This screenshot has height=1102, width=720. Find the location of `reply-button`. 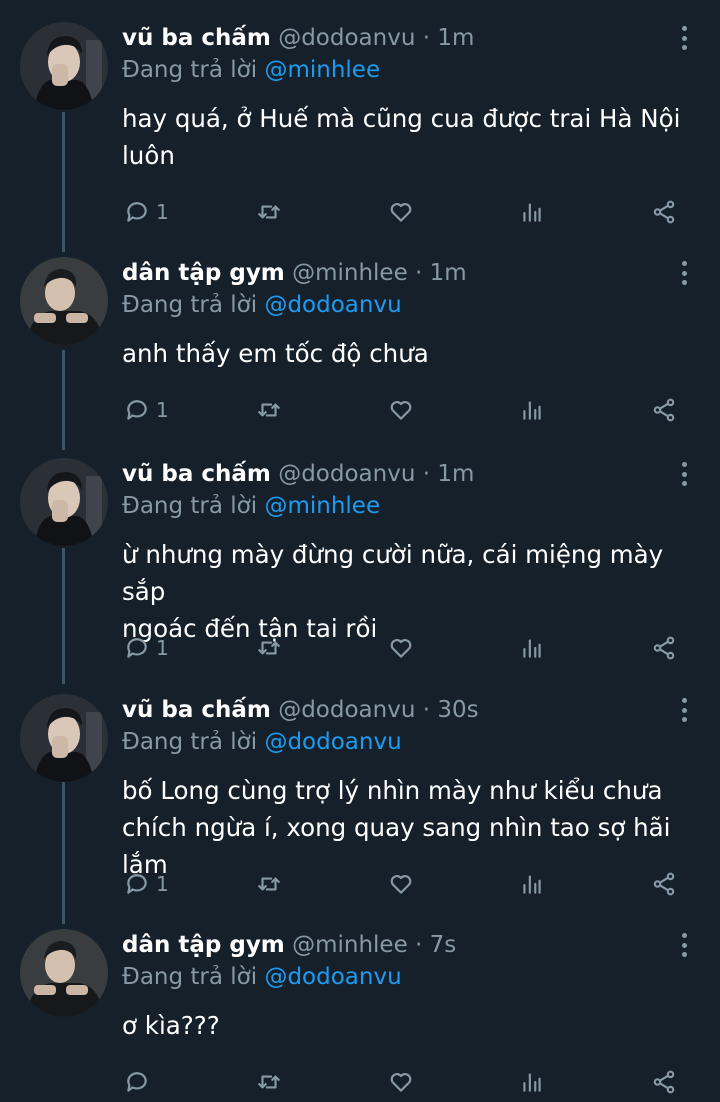

reply-button is located at coordinates (140, 1082).